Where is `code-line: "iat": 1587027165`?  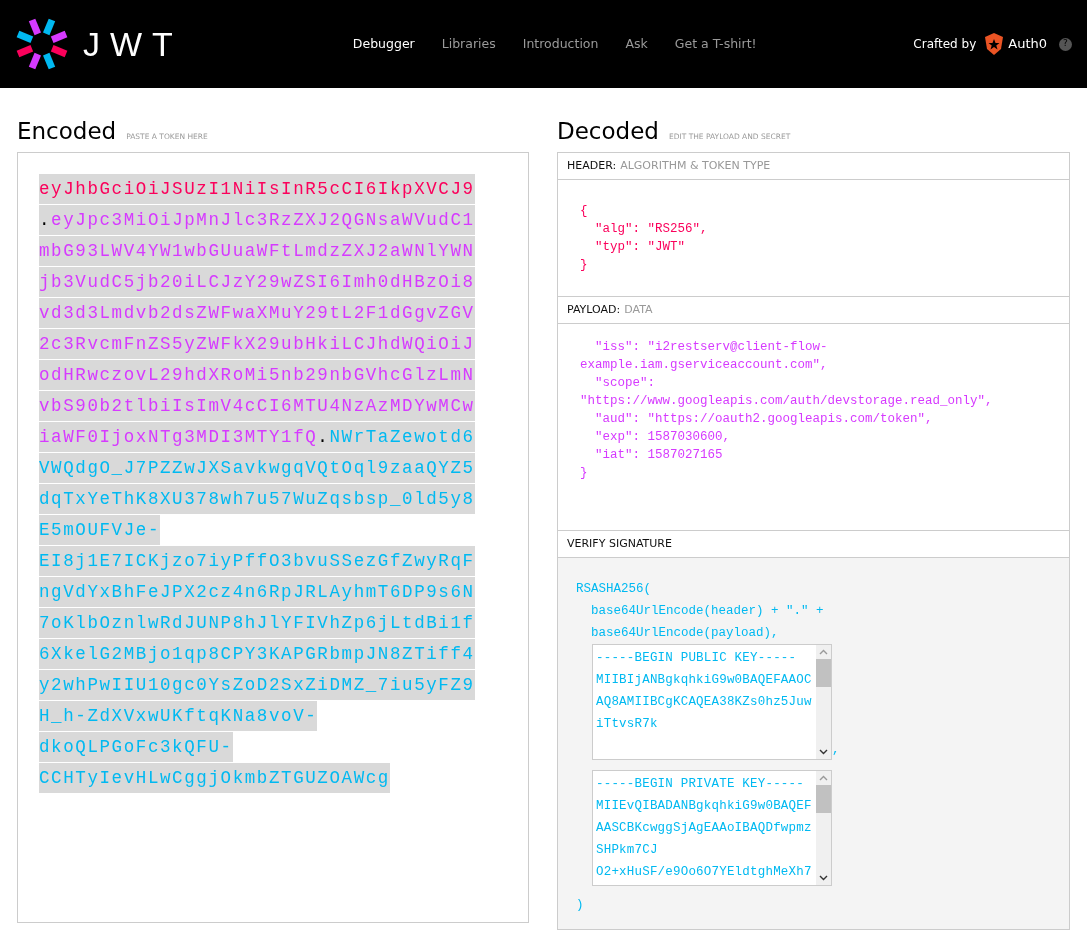
code-line: "iat": 1587027165 is located at coordinates (659, 455).